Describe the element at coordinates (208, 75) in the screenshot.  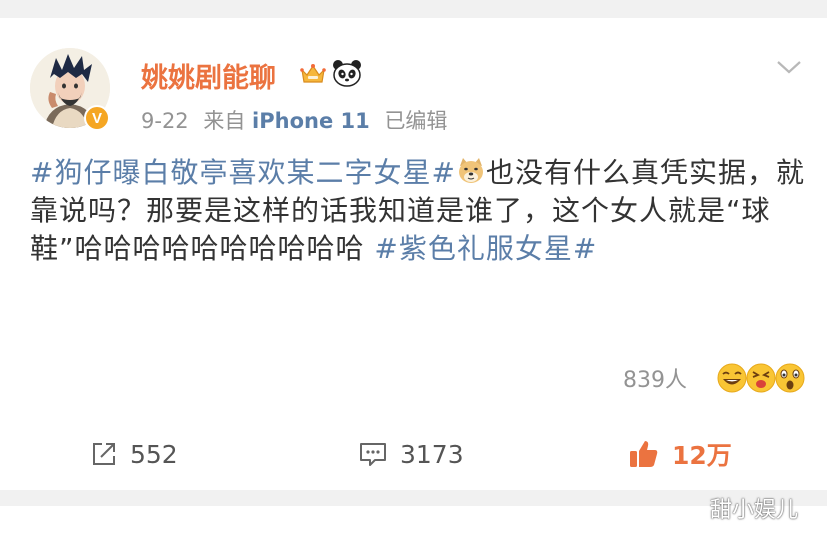
I see `username: 姚姚剧能聊` at that location.